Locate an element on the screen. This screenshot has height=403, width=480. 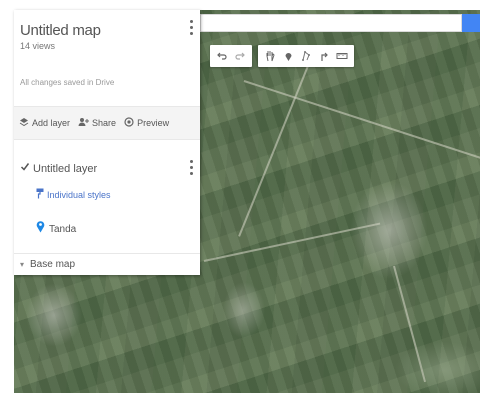
preview-button: Preview is located at coordinates (147, 123).